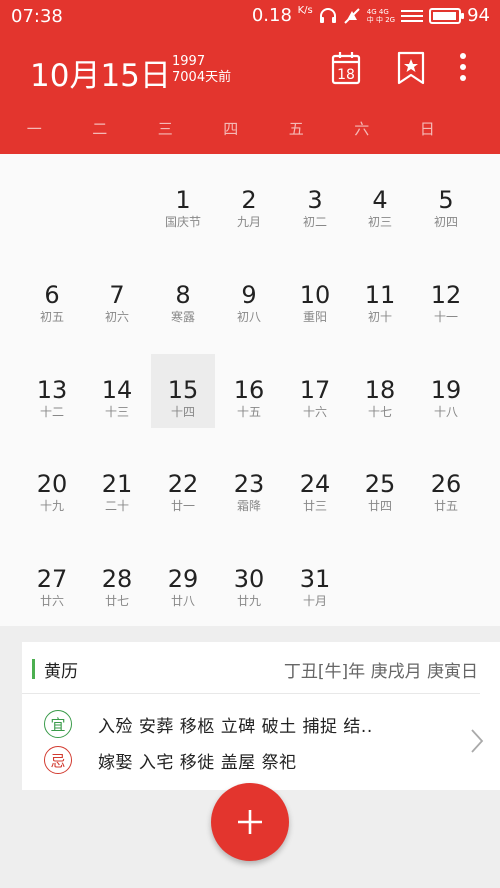  What do you see at coordinates (445, 222) in the screenshot?
I see `lunar-date: 初四` at bounding box center [445, 222].